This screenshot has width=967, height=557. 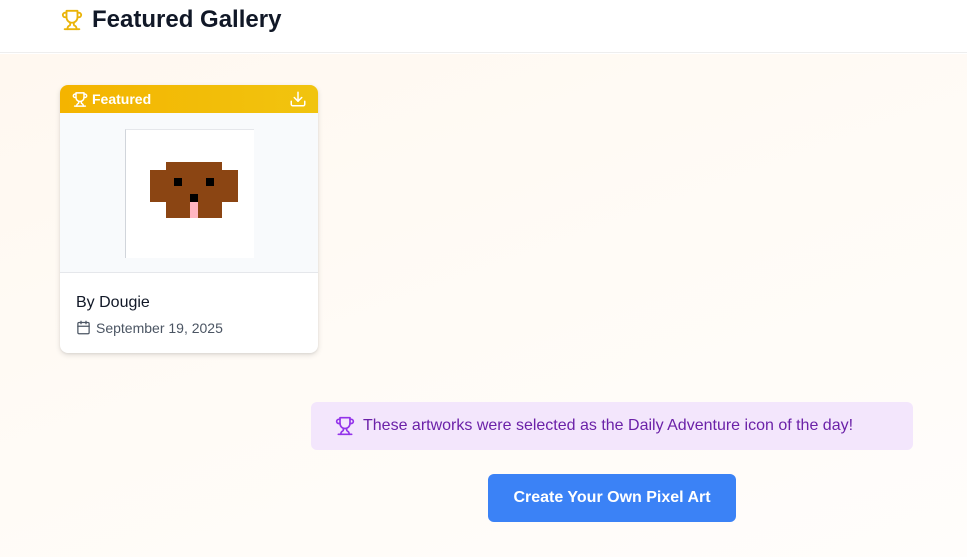 What do you see at coordinates (83, 327) in the screenshot?
I see `calendar-icon` at bounding box center [83, 327].